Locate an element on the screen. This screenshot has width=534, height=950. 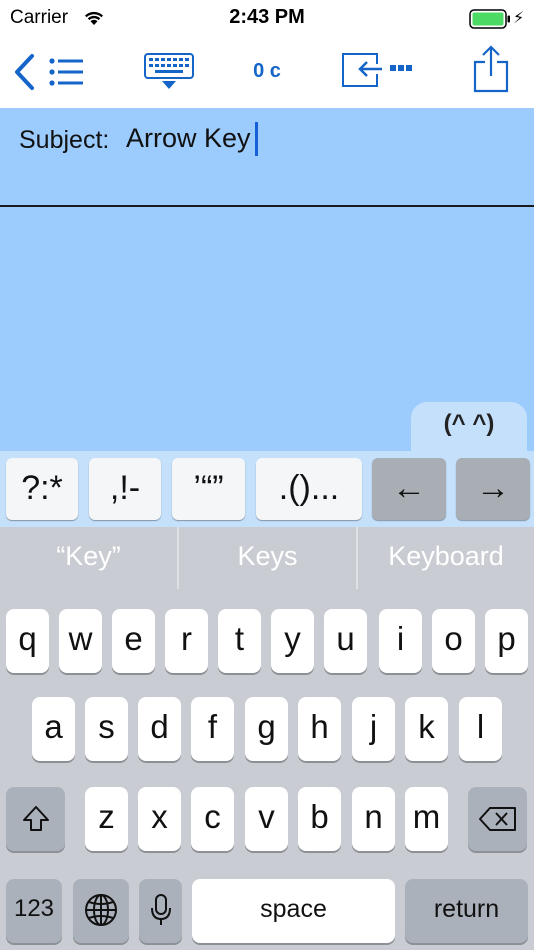
share-button is located at coordinates (491, 69).